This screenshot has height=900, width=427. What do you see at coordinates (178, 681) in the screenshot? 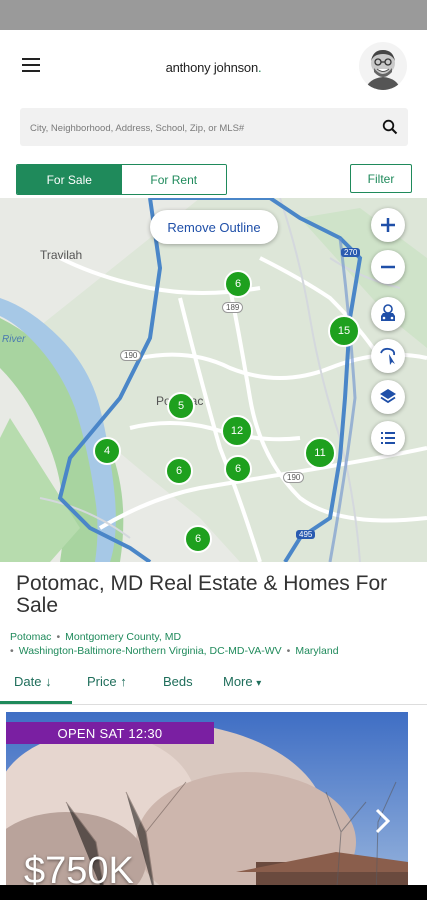
I see `sort-beds: Beds` at bounding box center [178, 681].